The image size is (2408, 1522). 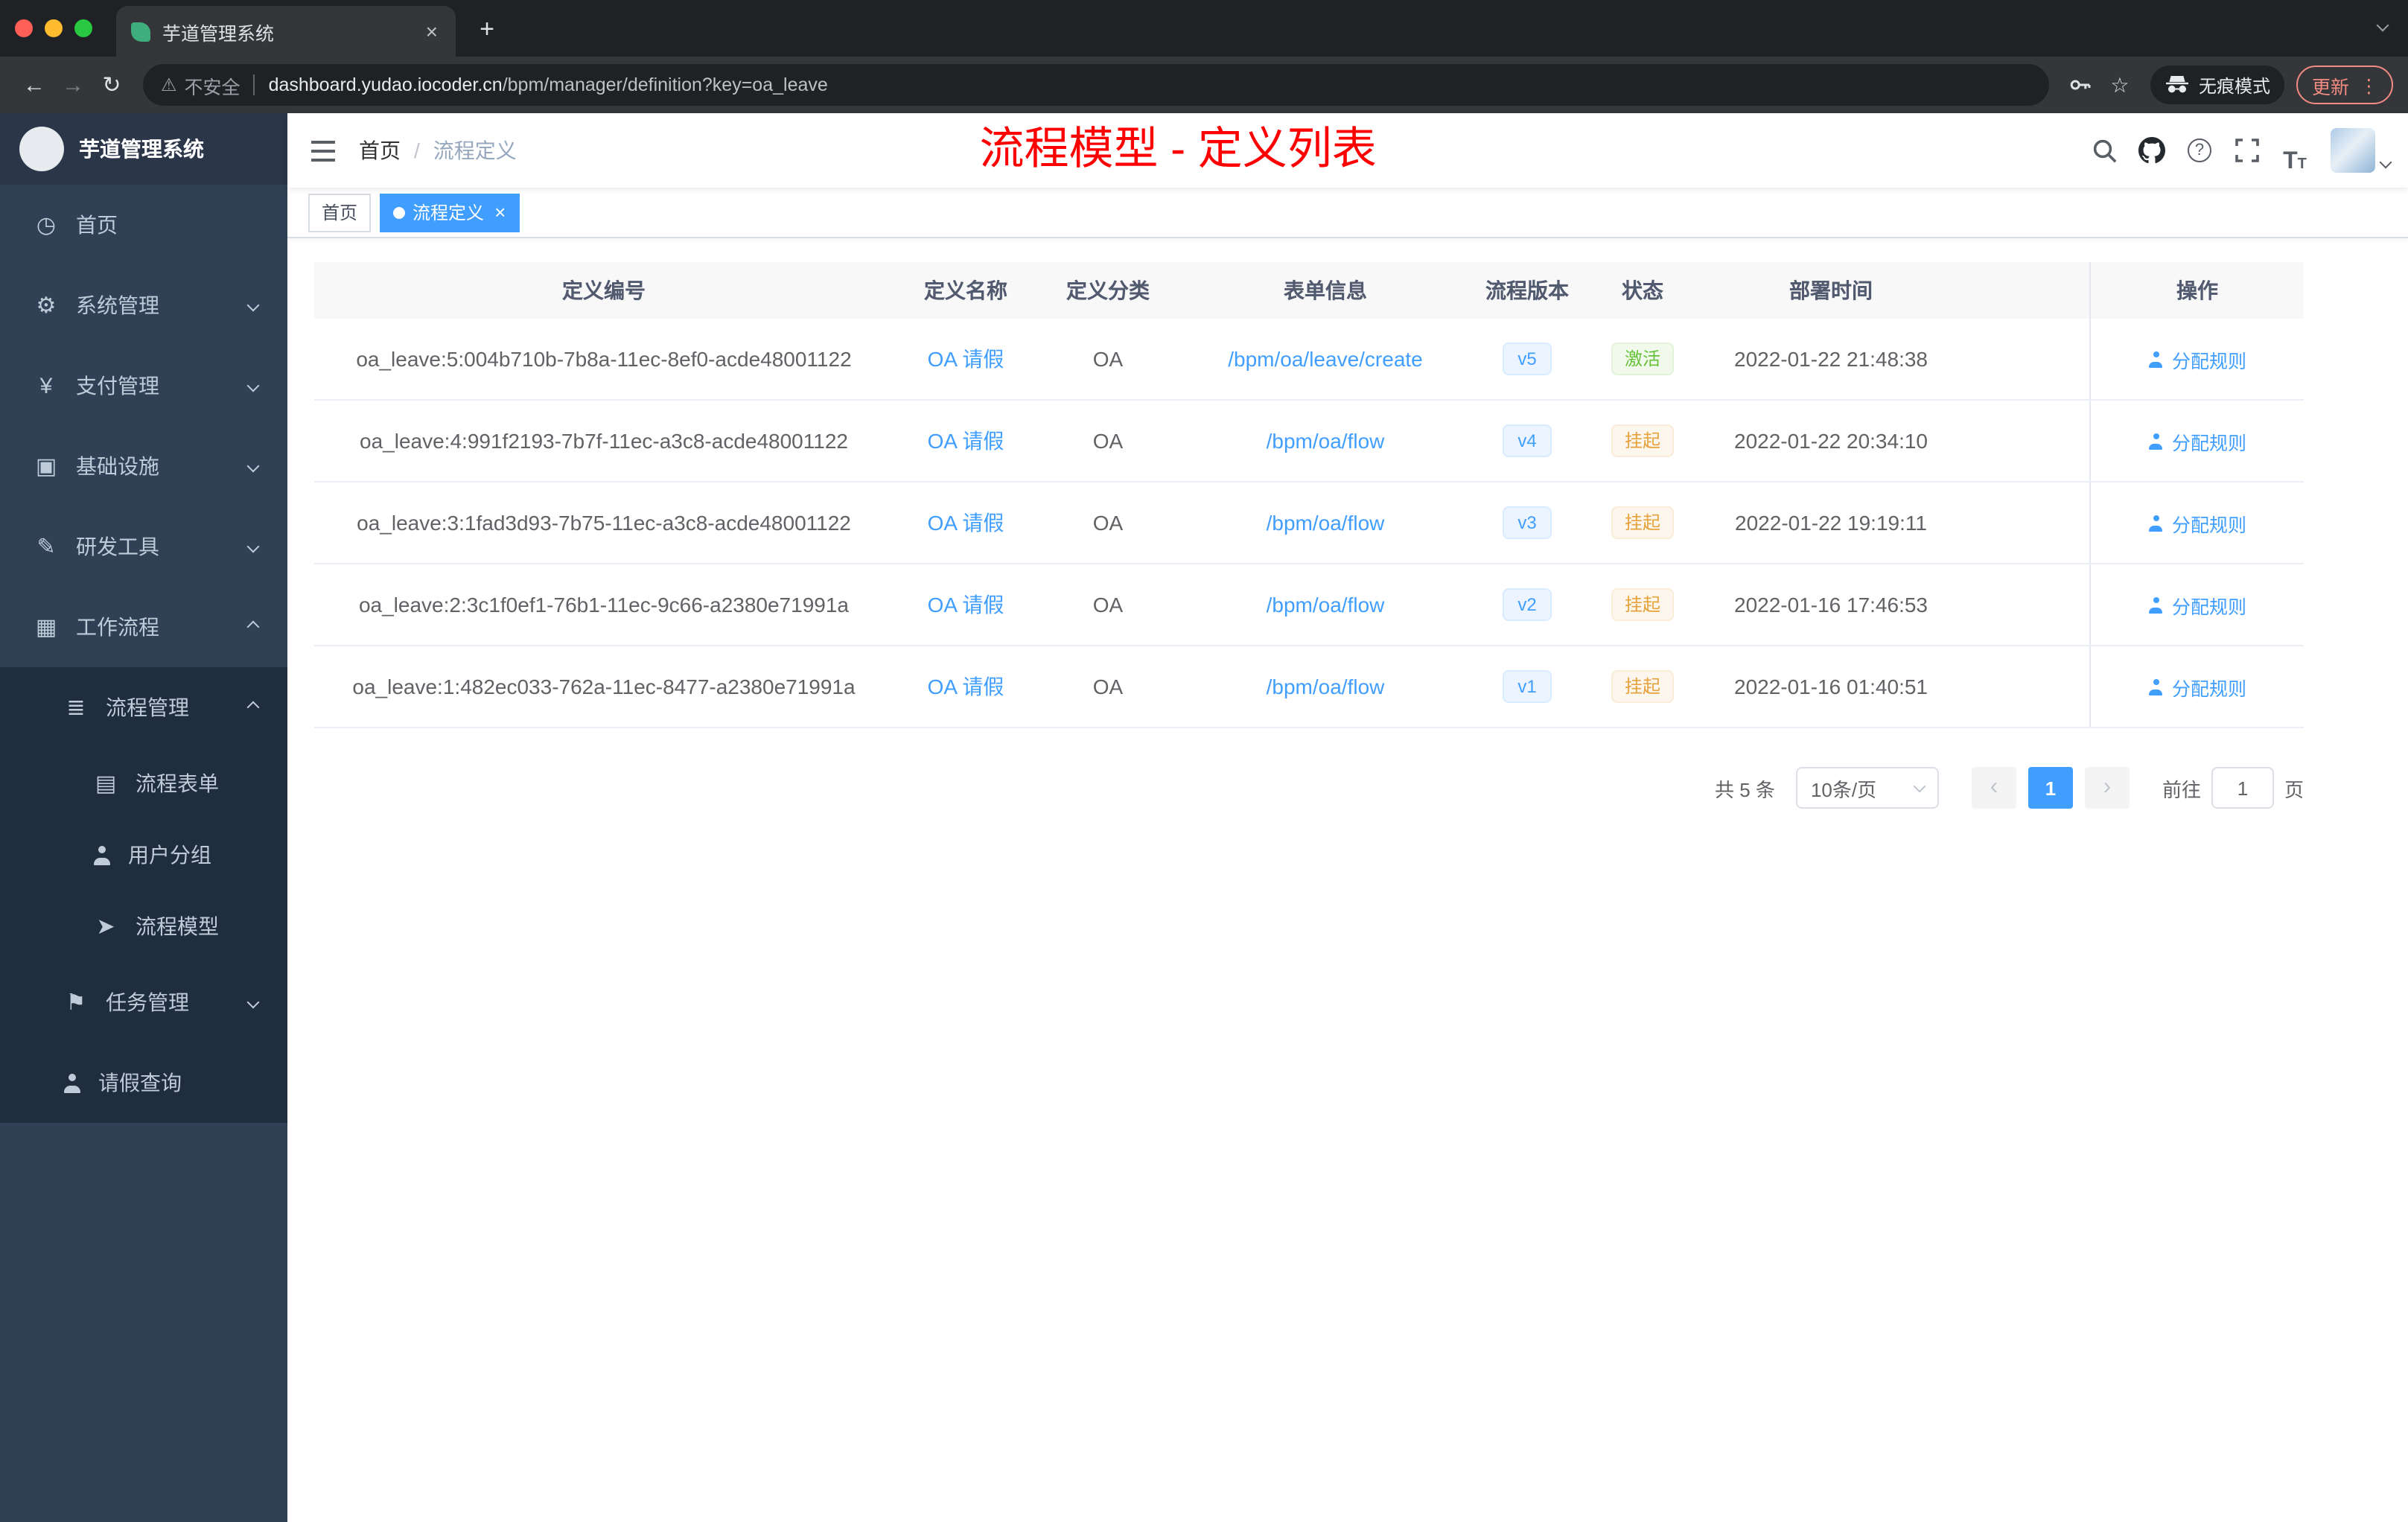 What do you see at coordinates (143, 386) in the screenshot?
I see `sidebar-item-payment-mgmt: ¥ 支付管理` at bounding box center [143, 386].